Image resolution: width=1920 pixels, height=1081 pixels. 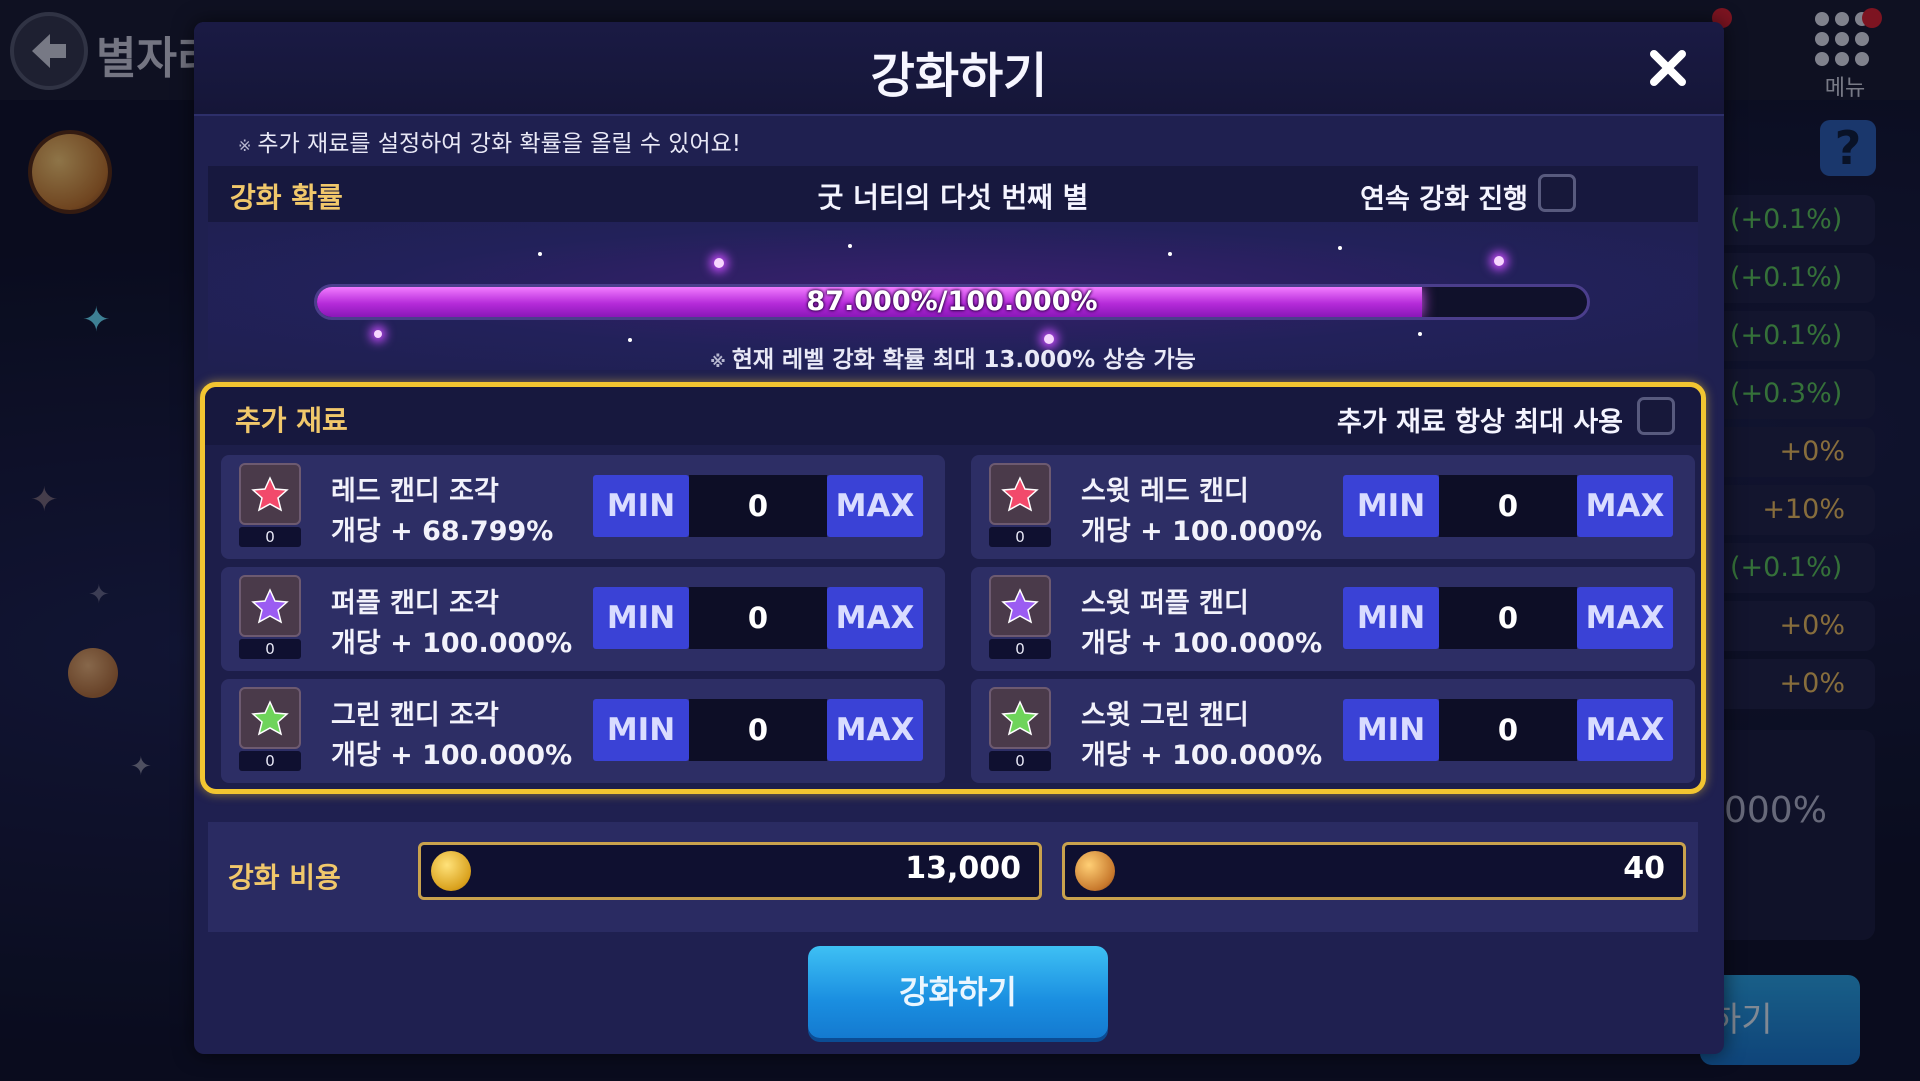 What do you see at coordinates (270, 494) in the screenshot?
I see `red-candy-piece-icon` at bounding box center [270, 494].